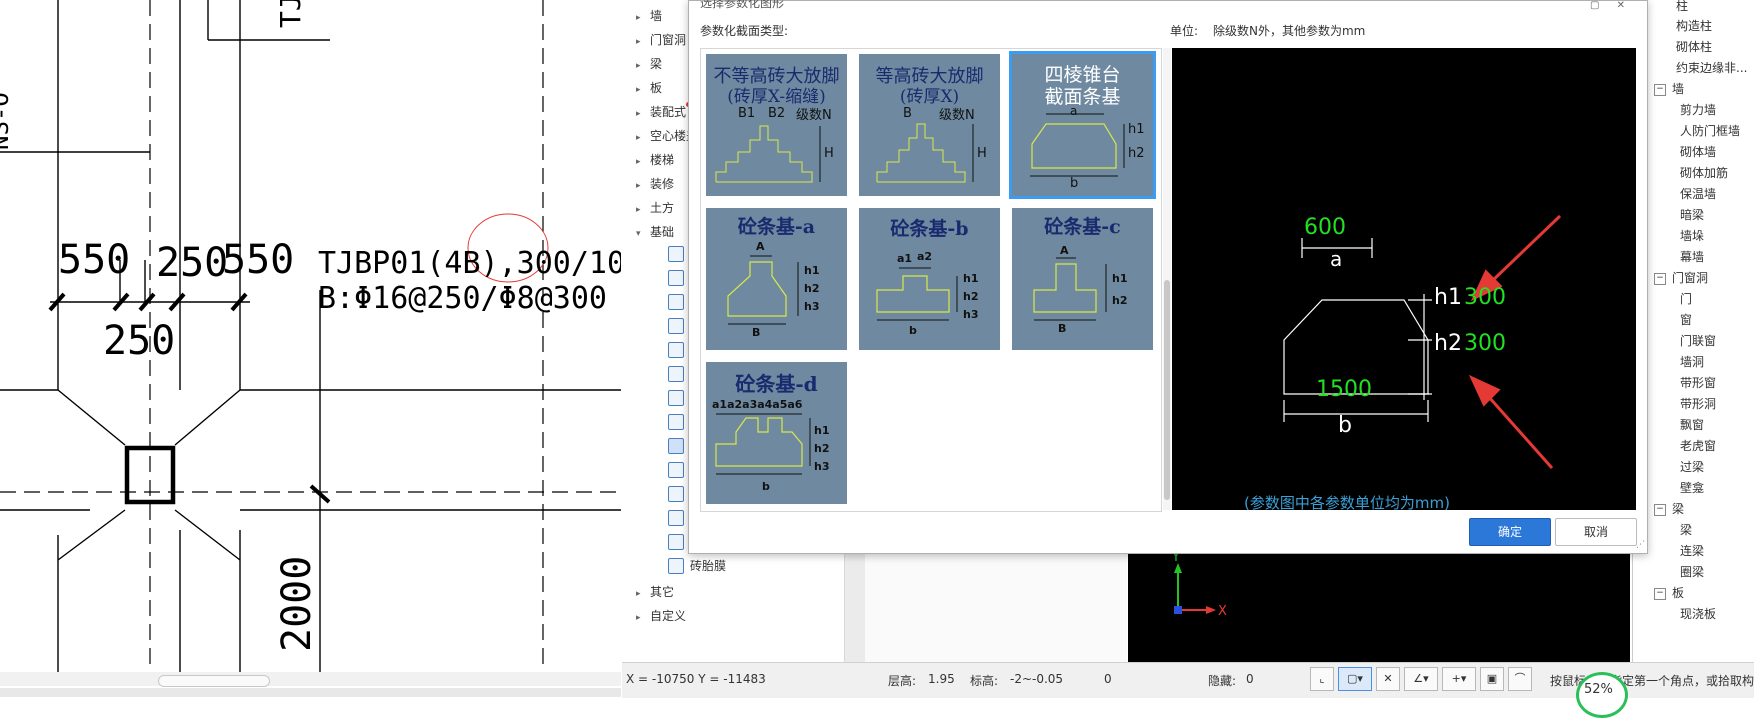 The width and height of the screenshot is (1754, 718). What do you see at coordinates (1681, 278) in the screenshot?
I see `prop-group-openings: − 门窗洞` at bounding box center [1681, 278].